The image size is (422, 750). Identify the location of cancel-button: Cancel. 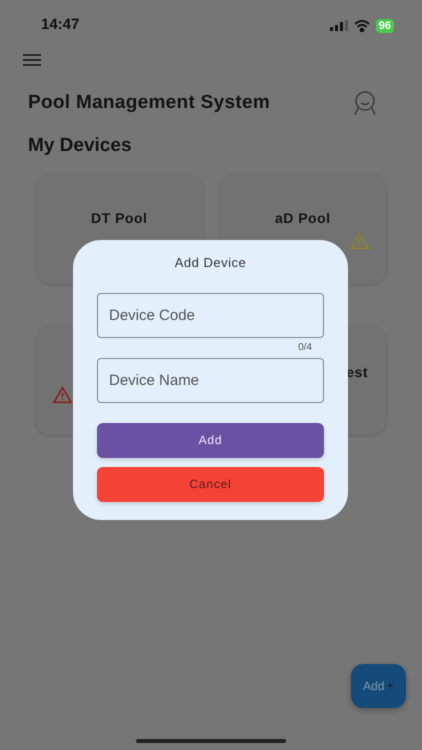
(210, 484).